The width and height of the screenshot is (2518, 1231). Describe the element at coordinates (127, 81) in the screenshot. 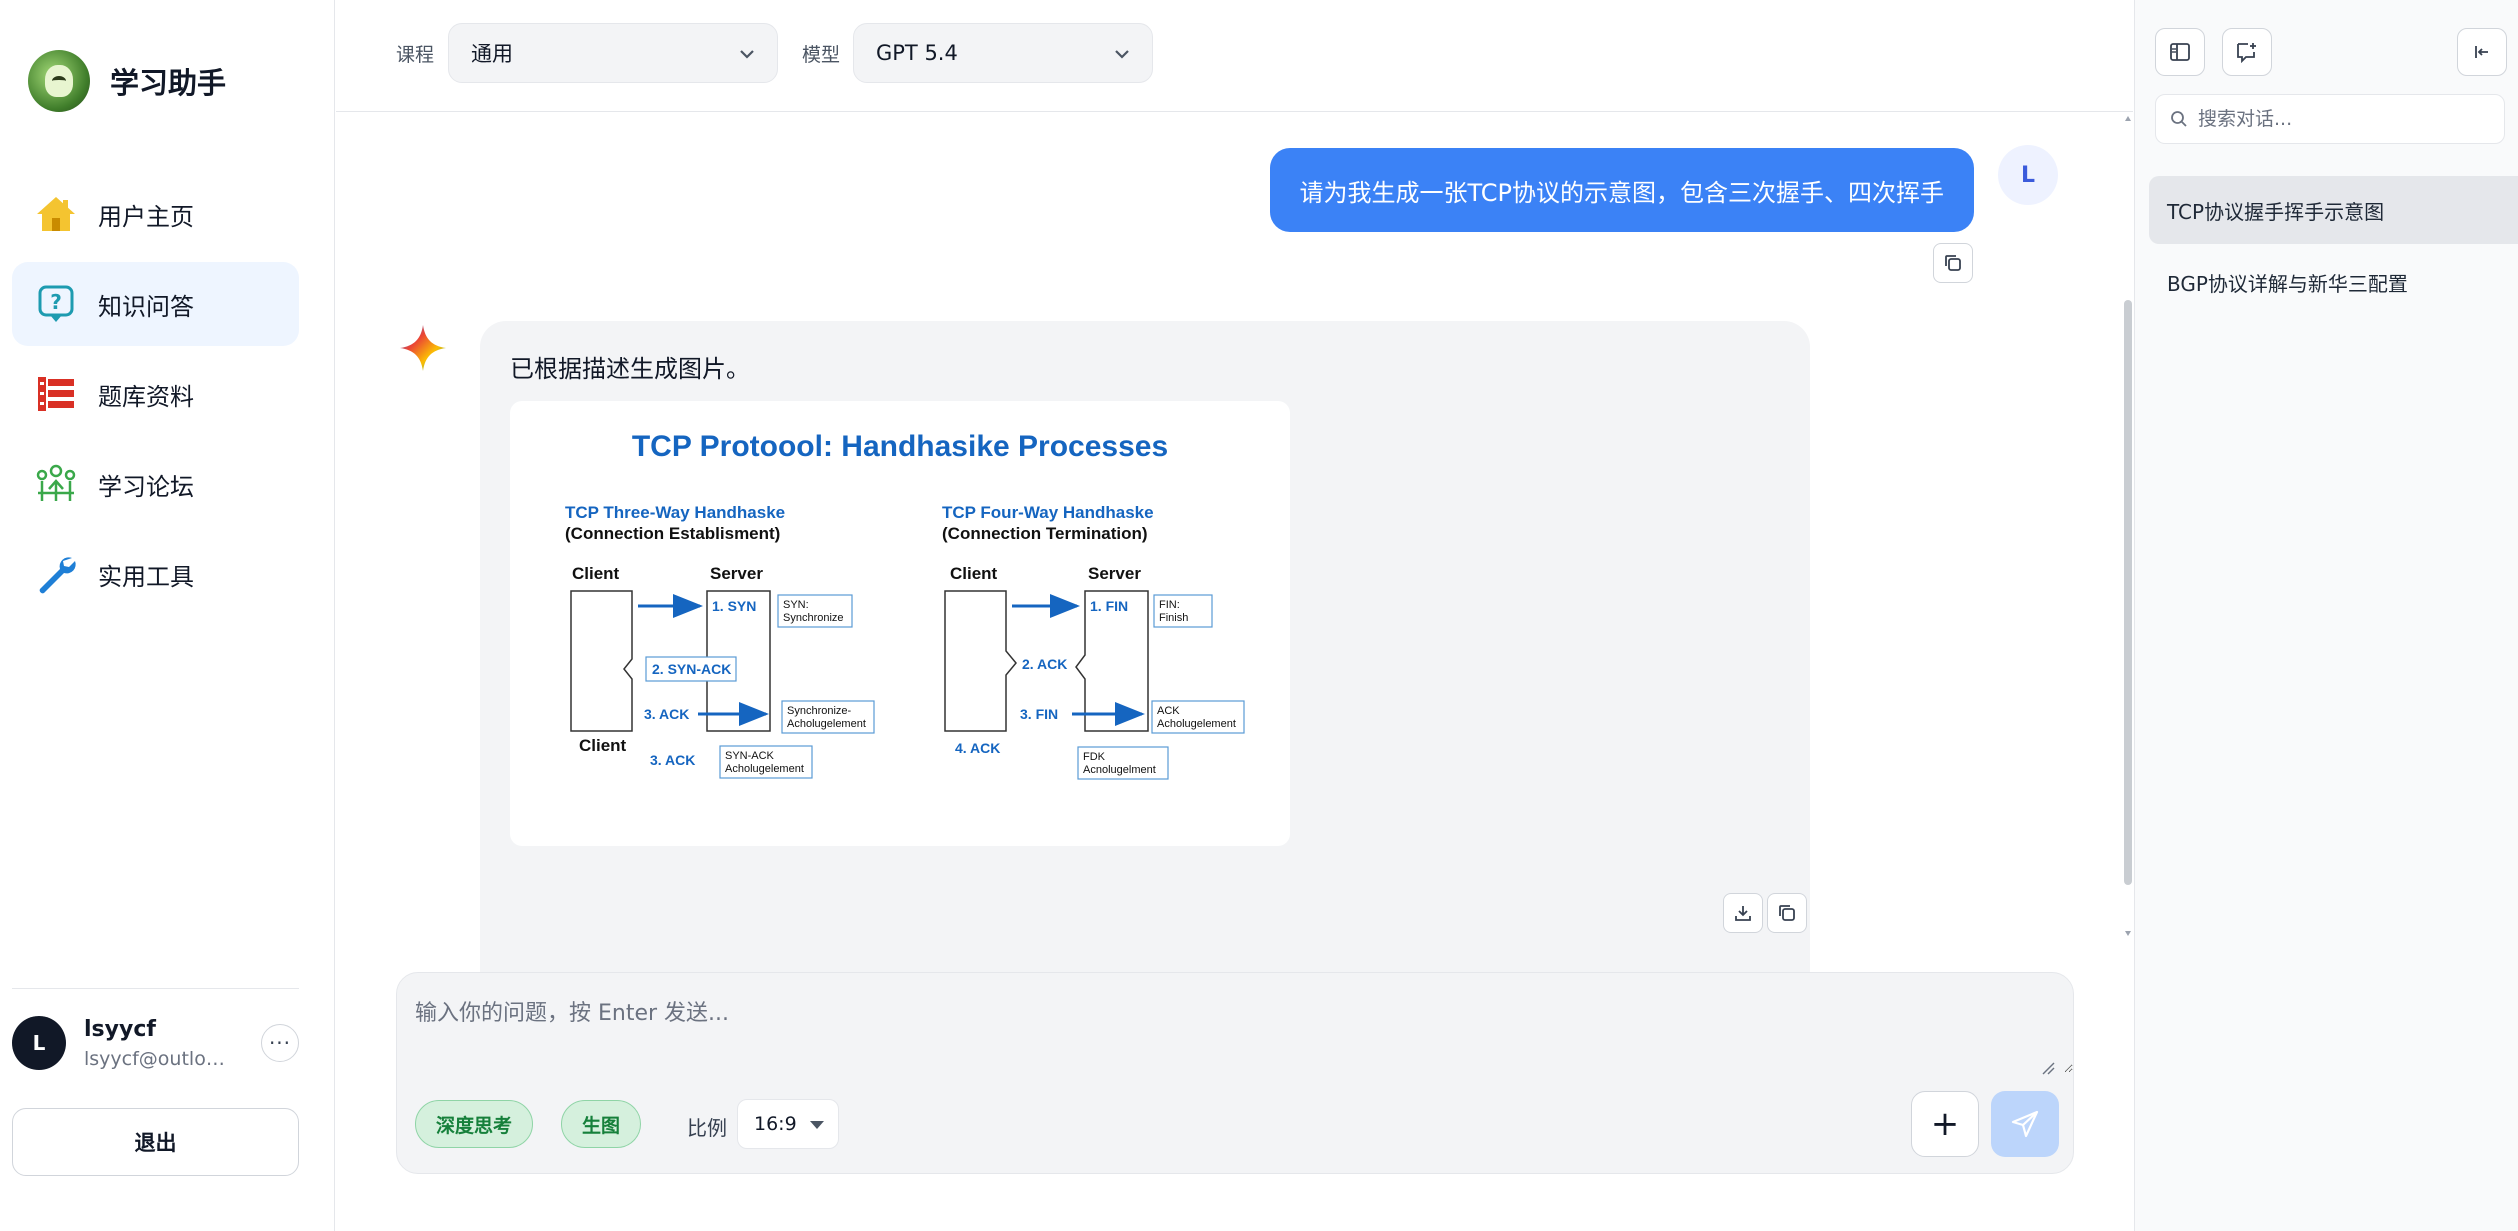

I see `brand: 学习助手` at that location.